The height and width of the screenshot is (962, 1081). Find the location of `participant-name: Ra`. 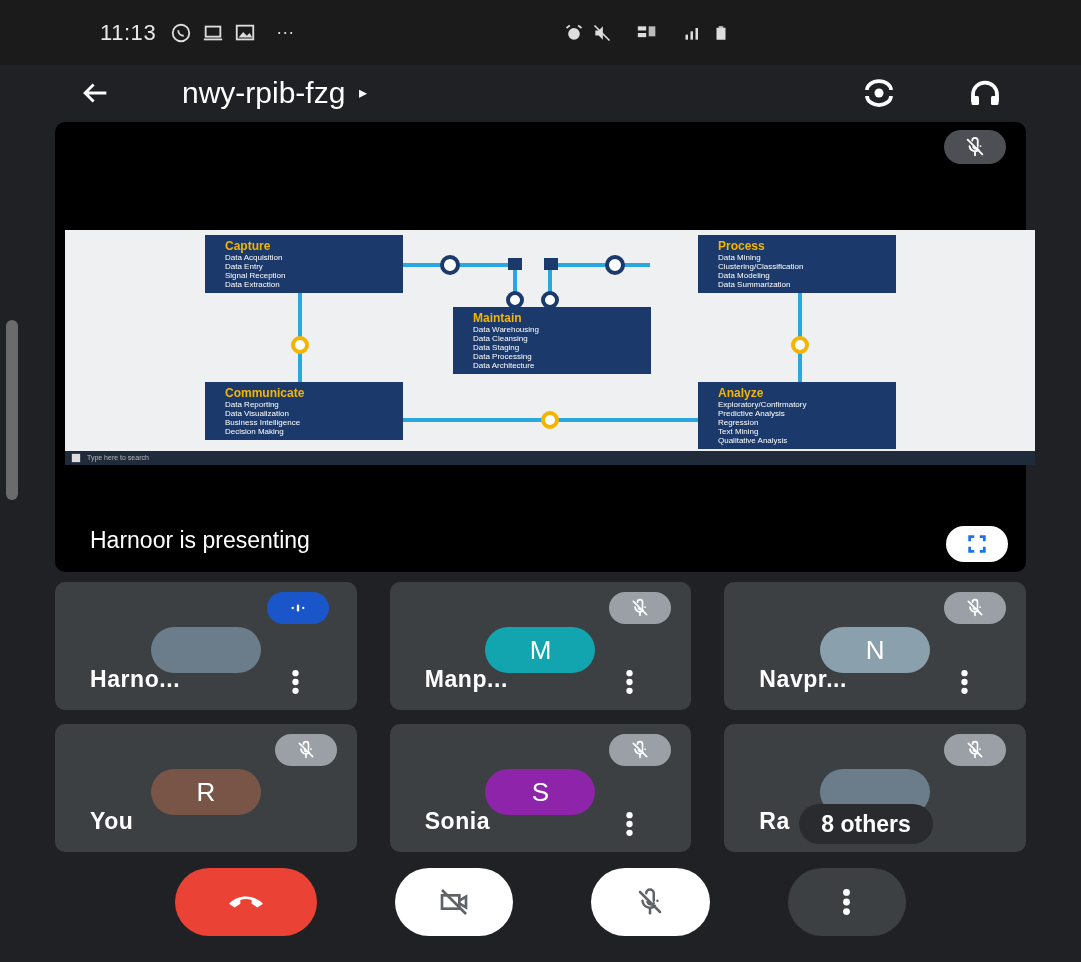

participant-name: Ra is located at coordinates (774, 821).